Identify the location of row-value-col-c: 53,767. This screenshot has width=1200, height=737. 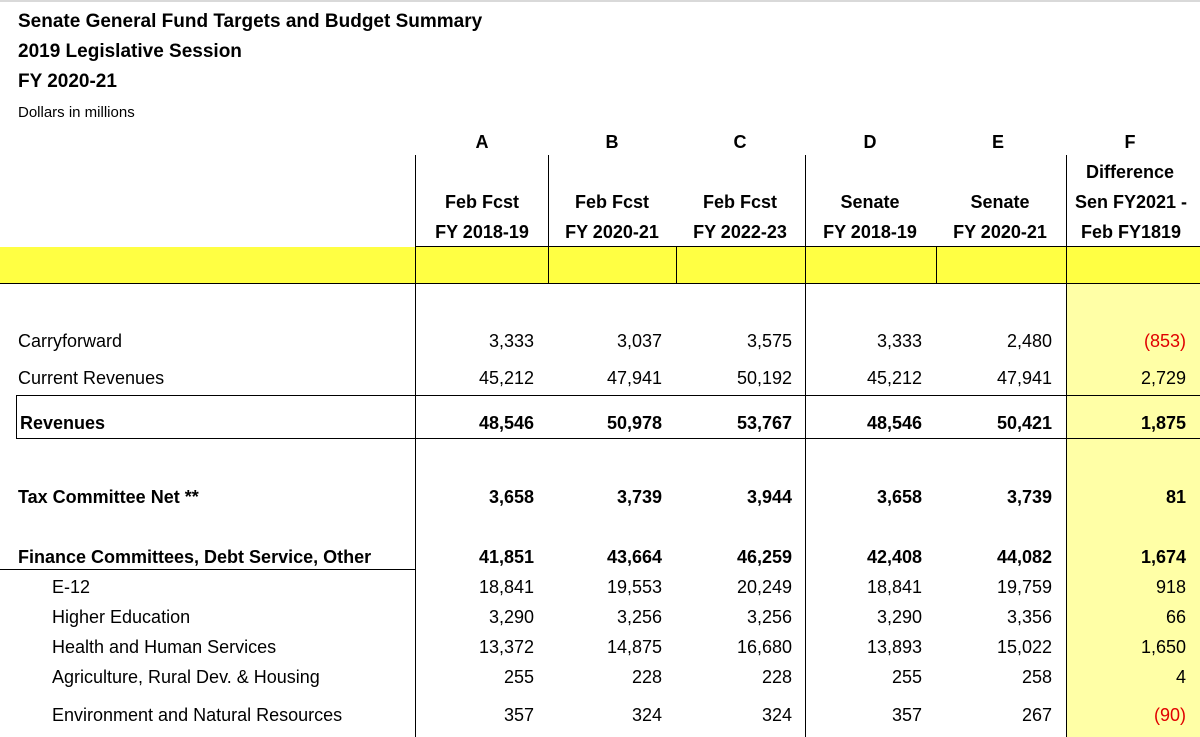
(764, 423).